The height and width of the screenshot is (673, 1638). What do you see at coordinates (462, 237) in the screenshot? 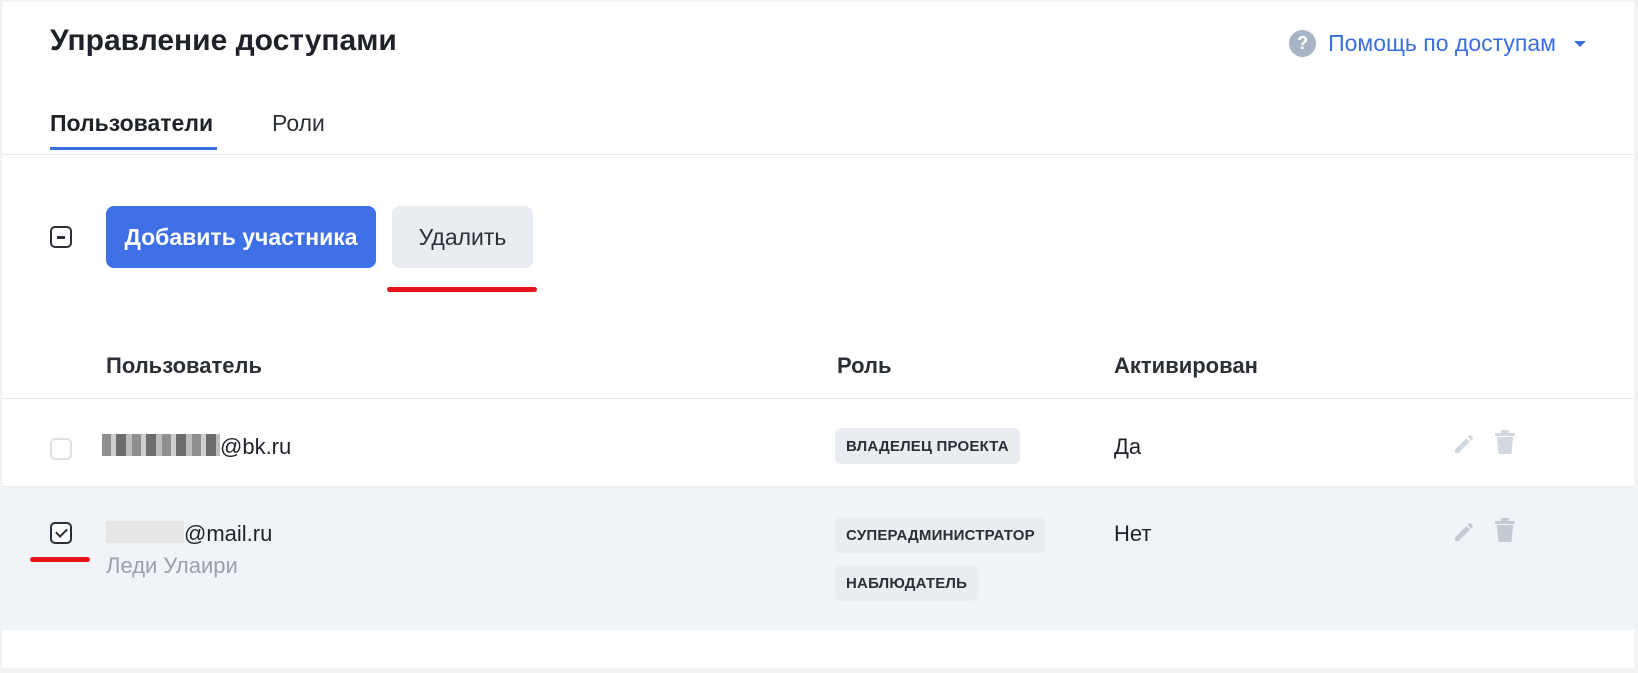
I see `delete-button: Удалить` at bounding box center [462, 237].